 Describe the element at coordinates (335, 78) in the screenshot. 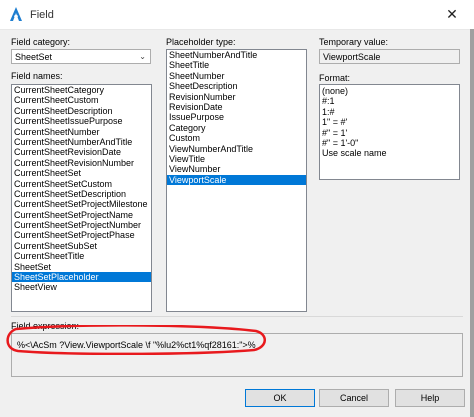

I see `format-label: Format:` at that location.